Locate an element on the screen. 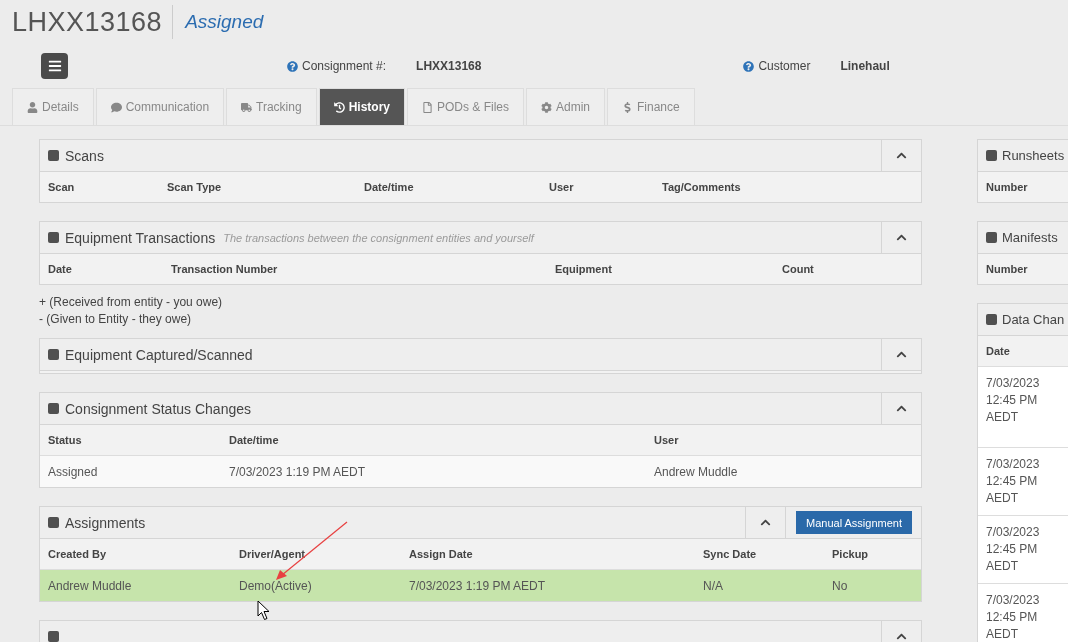 This screenshot has width=1068, height=642. panel-title: Equipment Captured/Scanned is located at coordinates (159, 354).